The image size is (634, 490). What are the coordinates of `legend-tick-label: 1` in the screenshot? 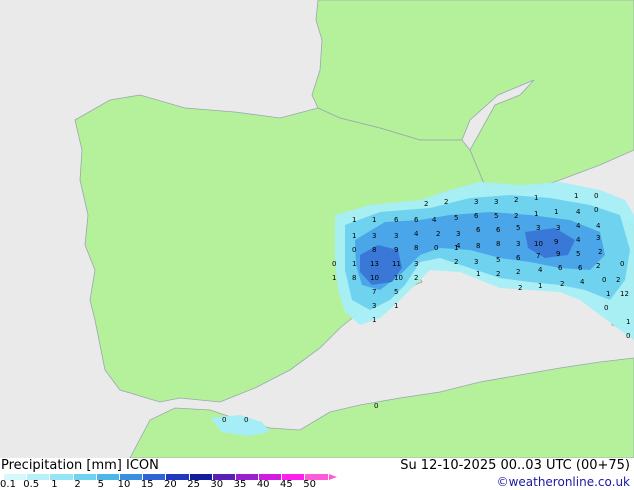 It's located at (54, 484).